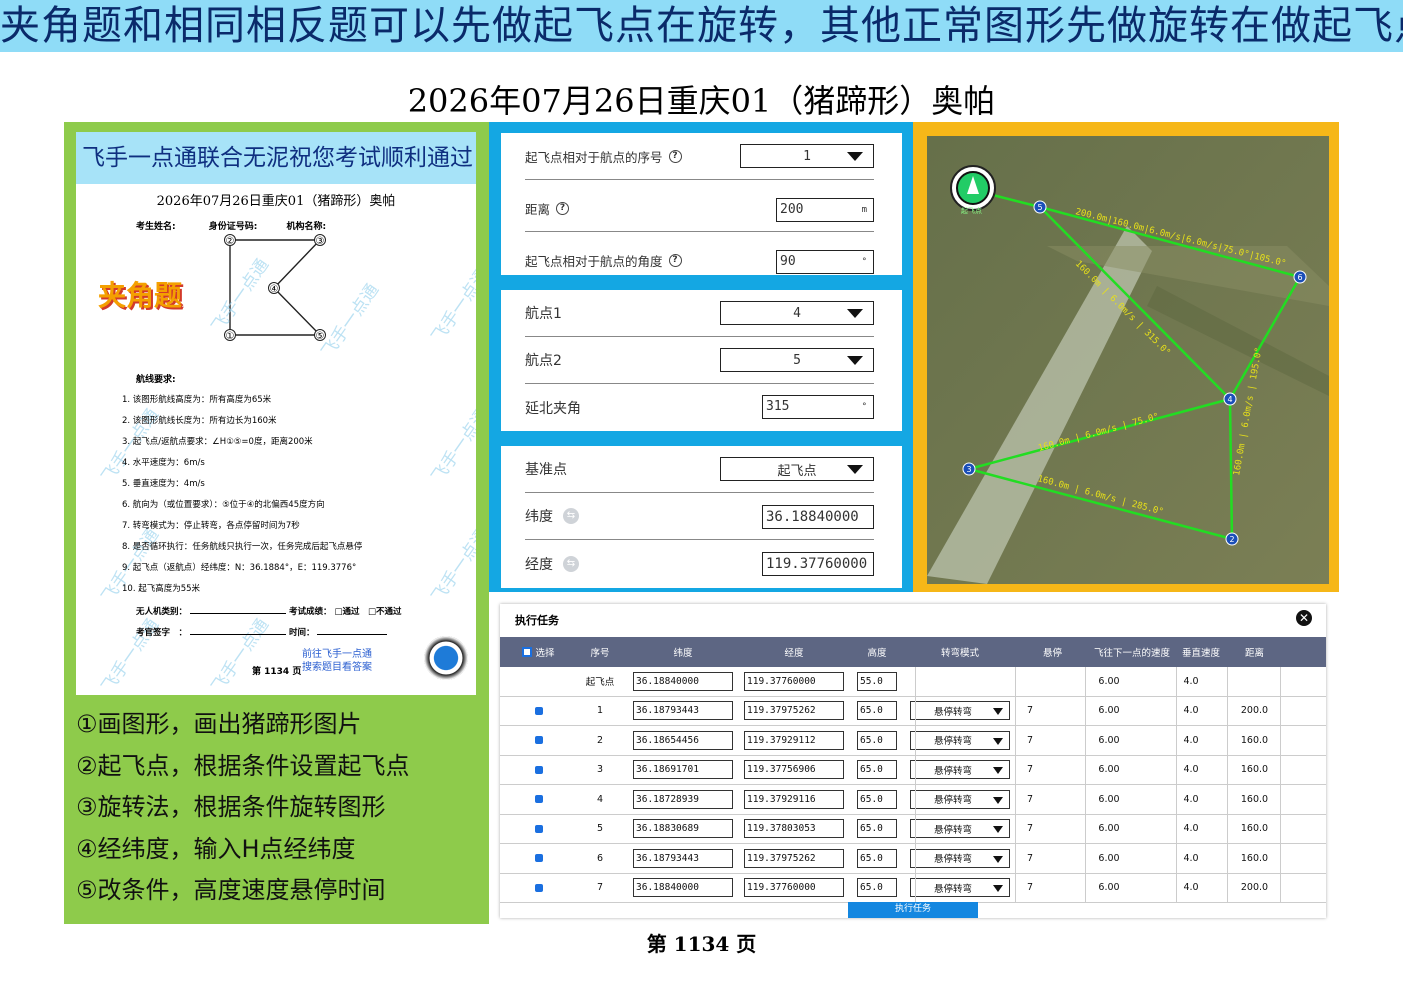 The height and width of the screenshot is (992, 1403). I want to click on page-footer: 第 1134 页, so click(701, 944).